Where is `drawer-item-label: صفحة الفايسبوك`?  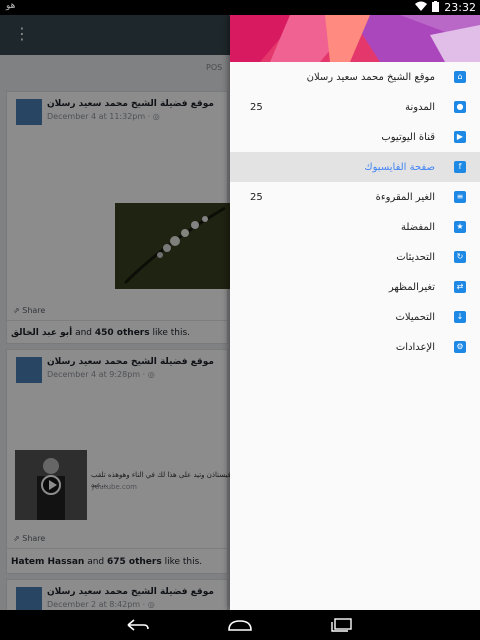
drawer-item-label: صفحة الفايسبوك is located at coordinates (399, 167).